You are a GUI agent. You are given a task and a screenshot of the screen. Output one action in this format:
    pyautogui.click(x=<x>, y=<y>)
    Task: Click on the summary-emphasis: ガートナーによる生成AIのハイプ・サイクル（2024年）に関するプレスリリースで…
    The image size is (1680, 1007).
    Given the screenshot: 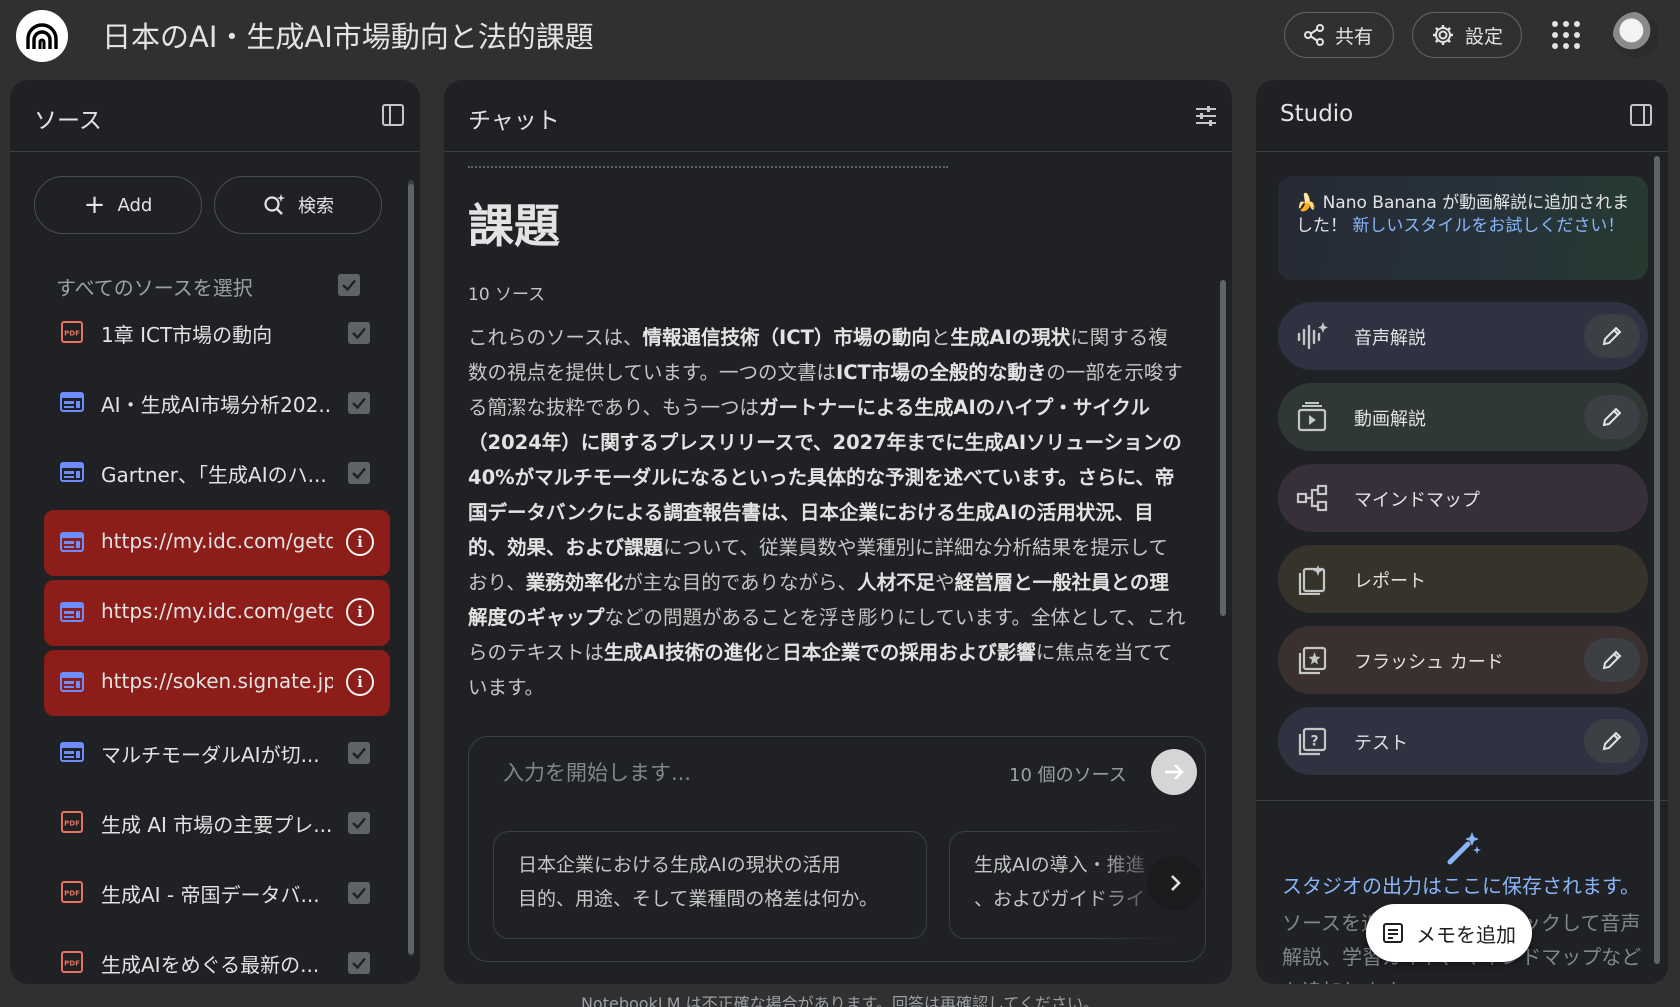 What is the action you would take?
    pyautogui.click(x=825, y=477)
    